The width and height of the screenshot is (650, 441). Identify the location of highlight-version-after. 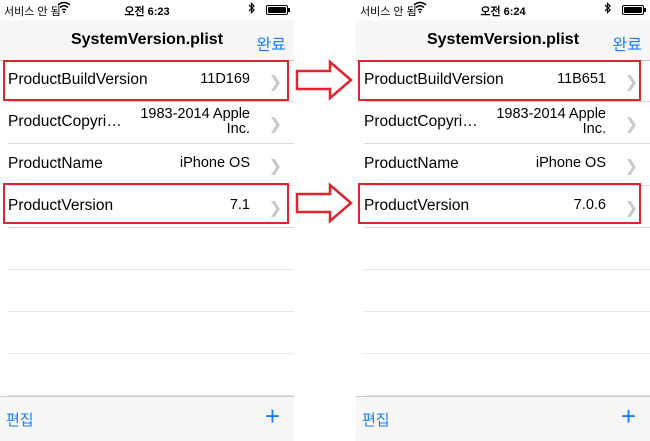
(499, 203).